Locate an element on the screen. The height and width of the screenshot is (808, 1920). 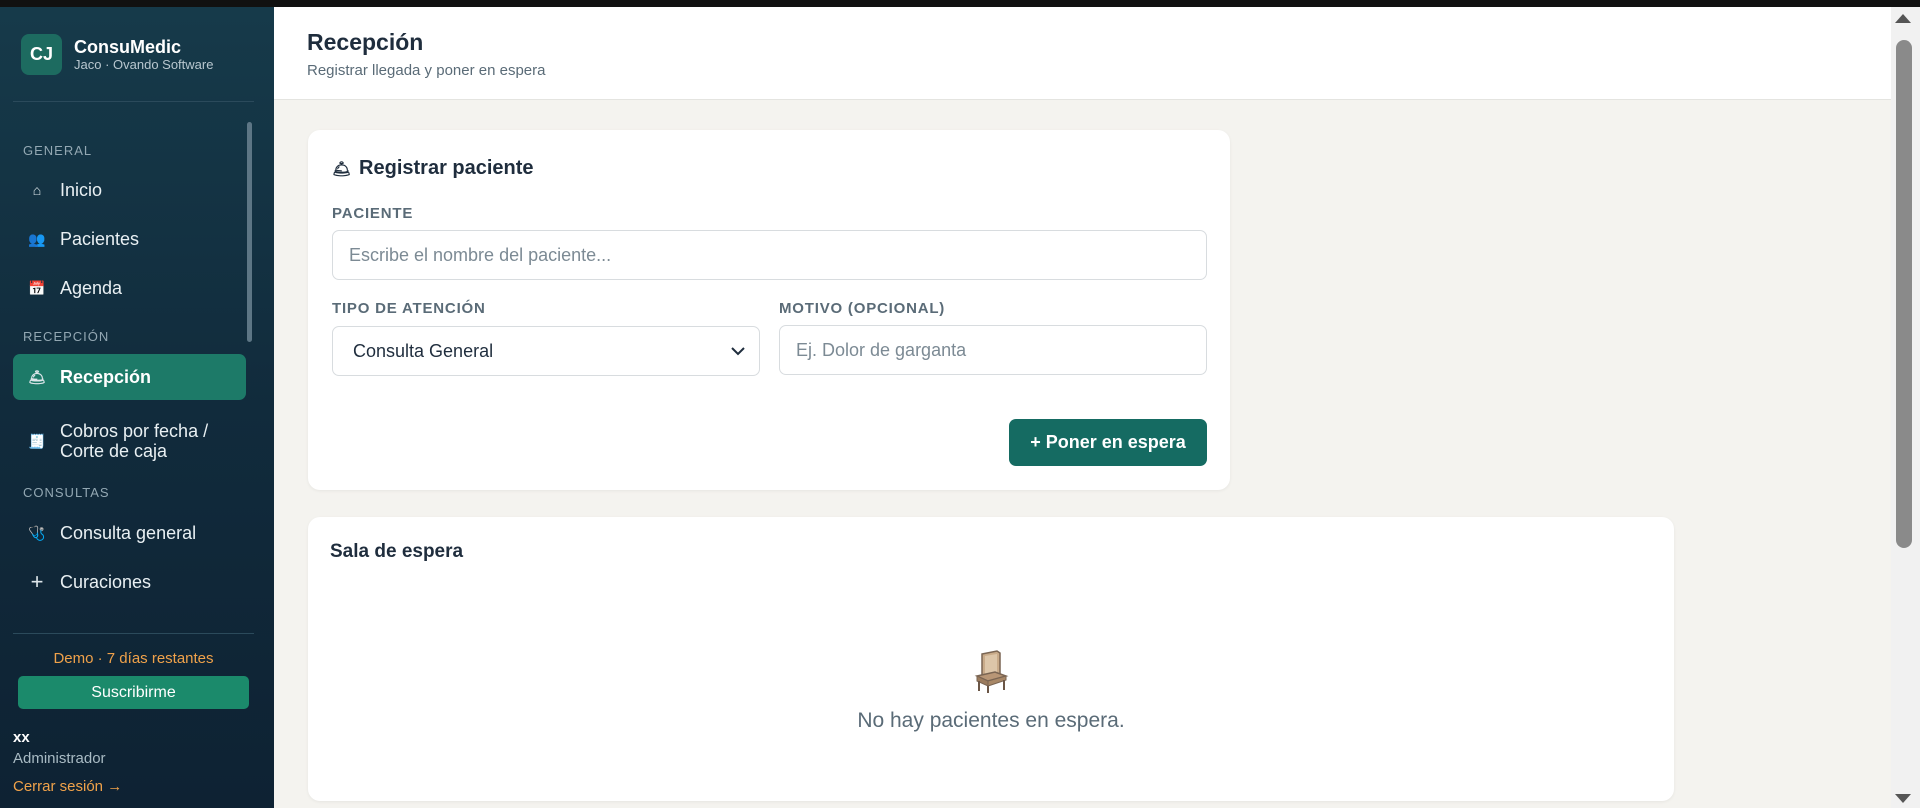
plus-icon: + is located at coordinates (37, 581).